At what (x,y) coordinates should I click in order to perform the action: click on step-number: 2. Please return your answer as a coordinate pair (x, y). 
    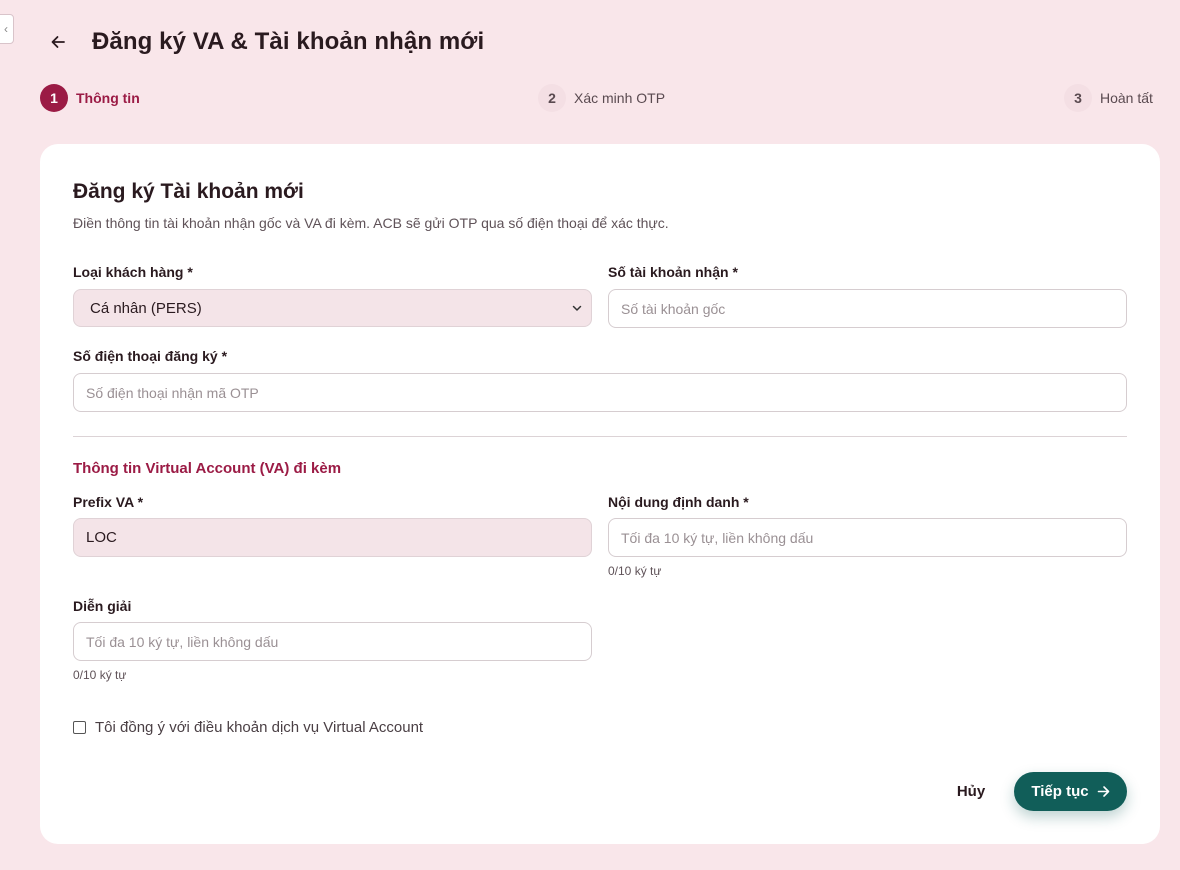
    Looking at the image, I should click on (552, 98).